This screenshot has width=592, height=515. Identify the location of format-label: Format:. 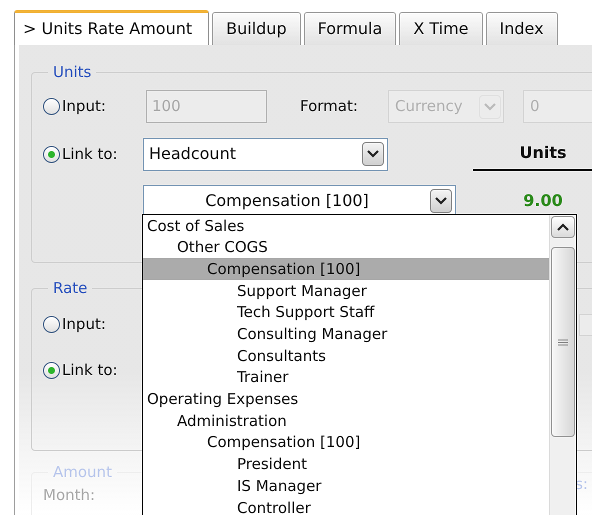
(329, 107).